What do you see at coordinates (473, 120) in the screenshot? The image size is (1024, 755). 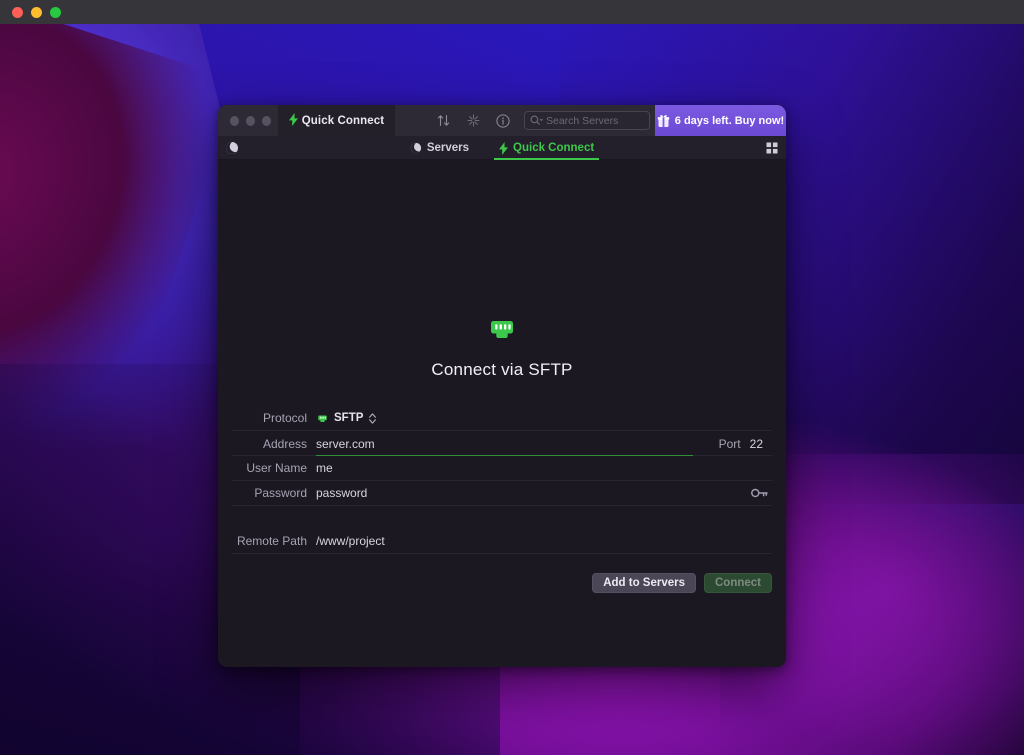 I see `sparkle-icon` at bounding box center [473, 120].